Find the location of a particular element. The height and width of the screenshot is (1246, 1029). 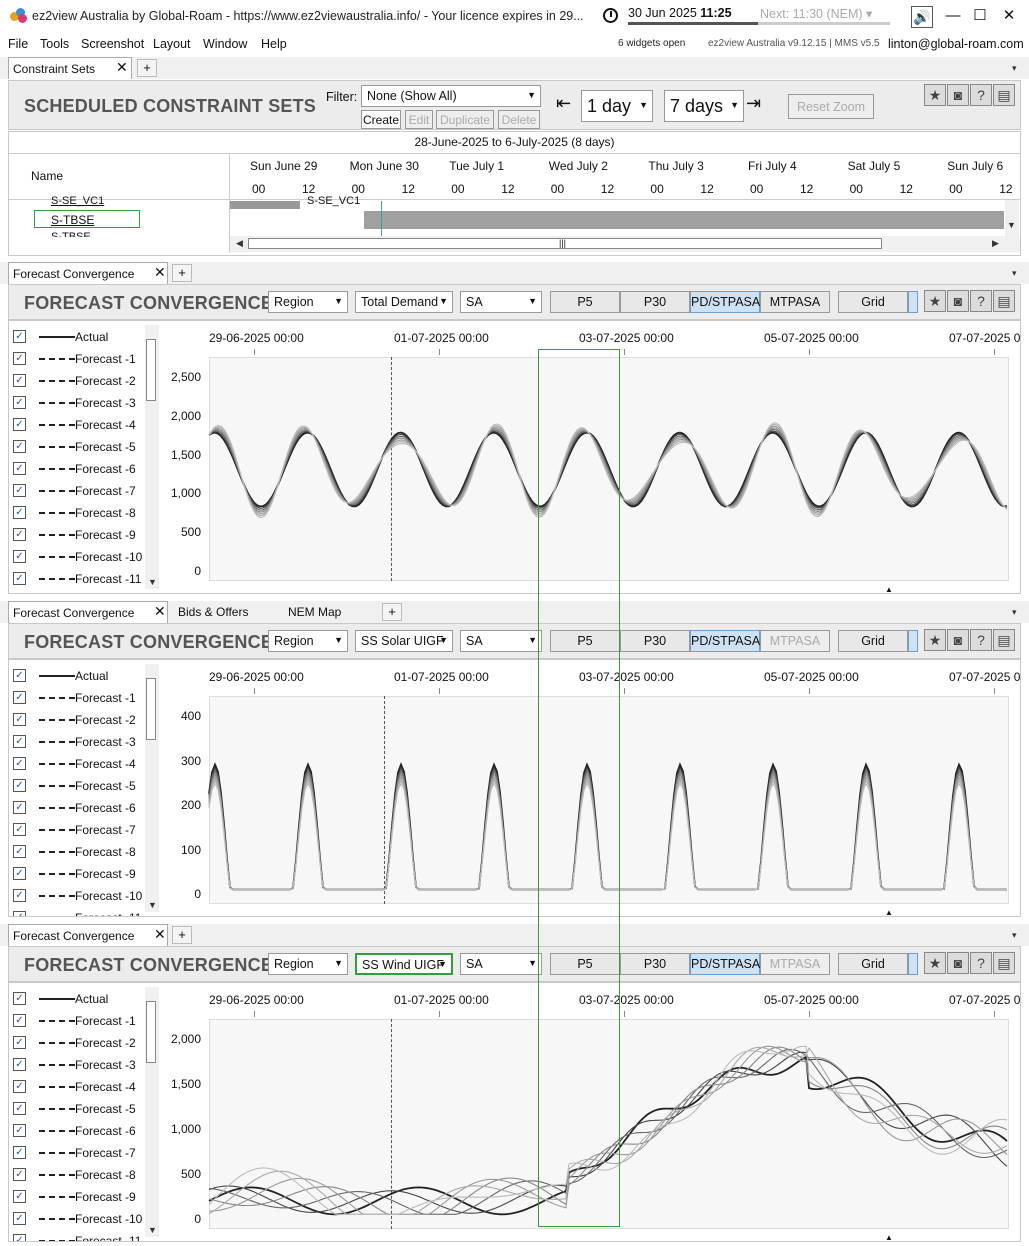

menu-file: File is located at coordinates (18, 44).